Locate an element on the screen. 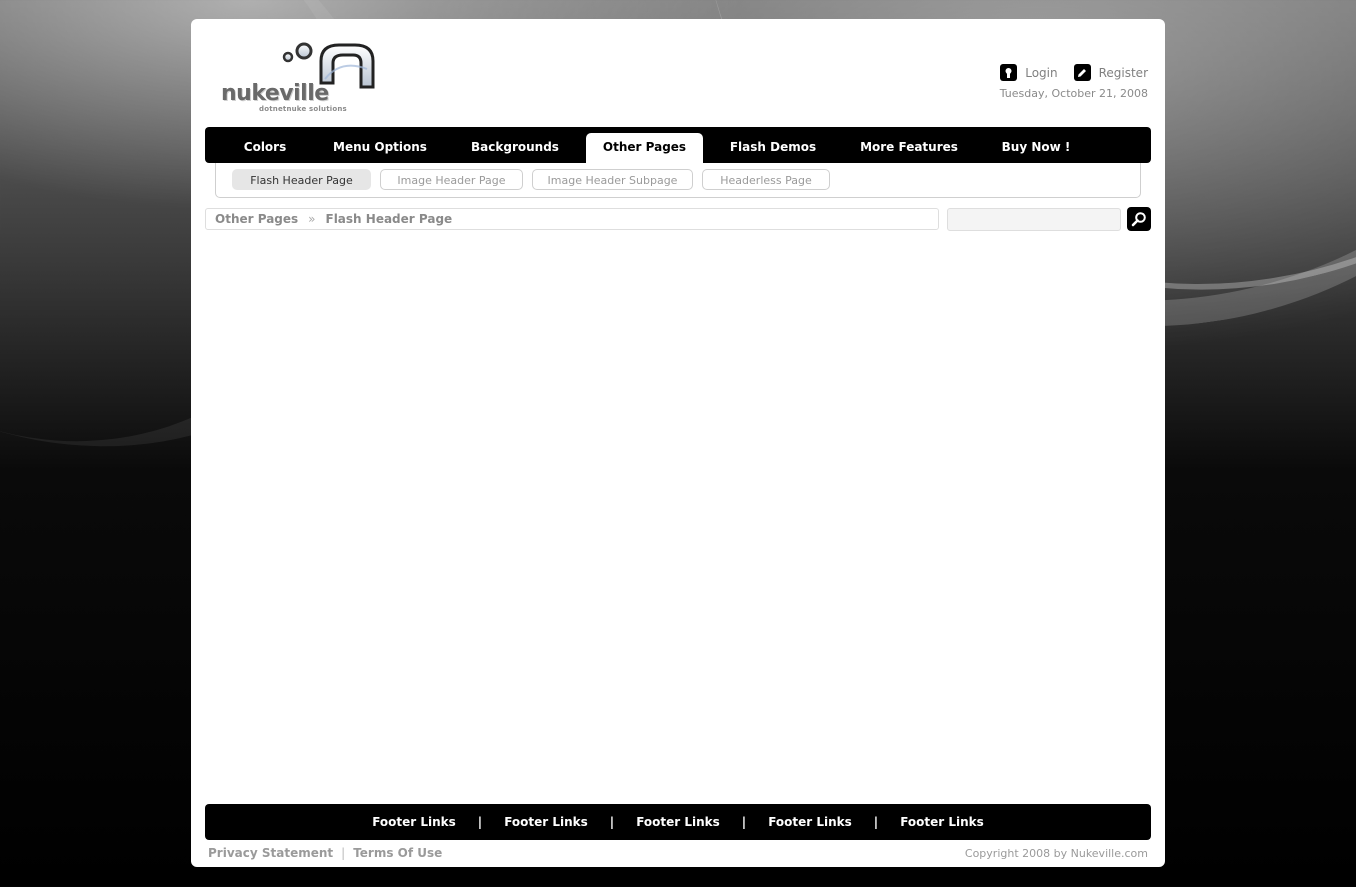 This screenshot has width=1356, height=887. register-link: Register is located at coordinates (1110, 72).